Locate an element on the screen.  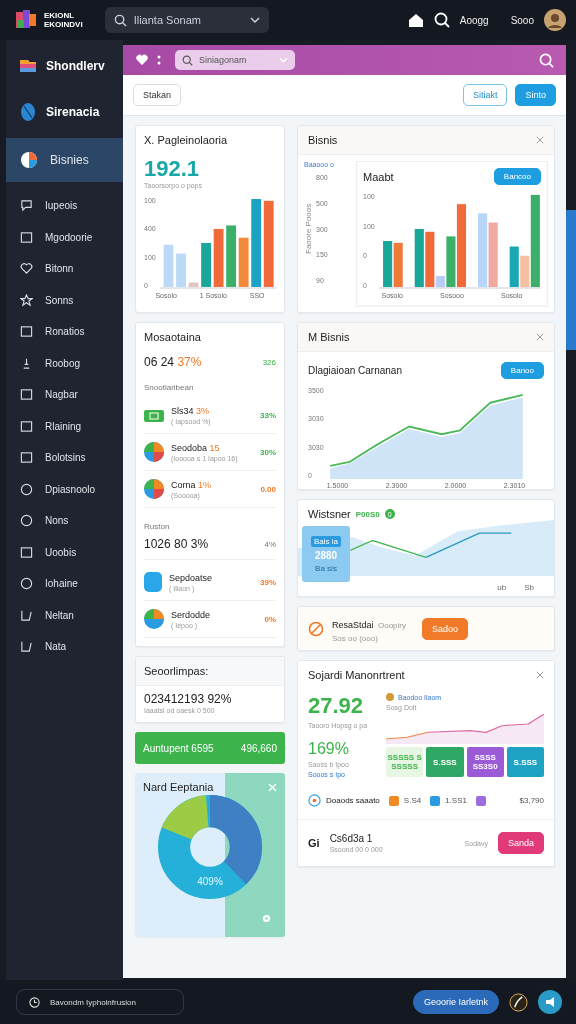
item-button: Sanda is located at coordinates (520, 843).